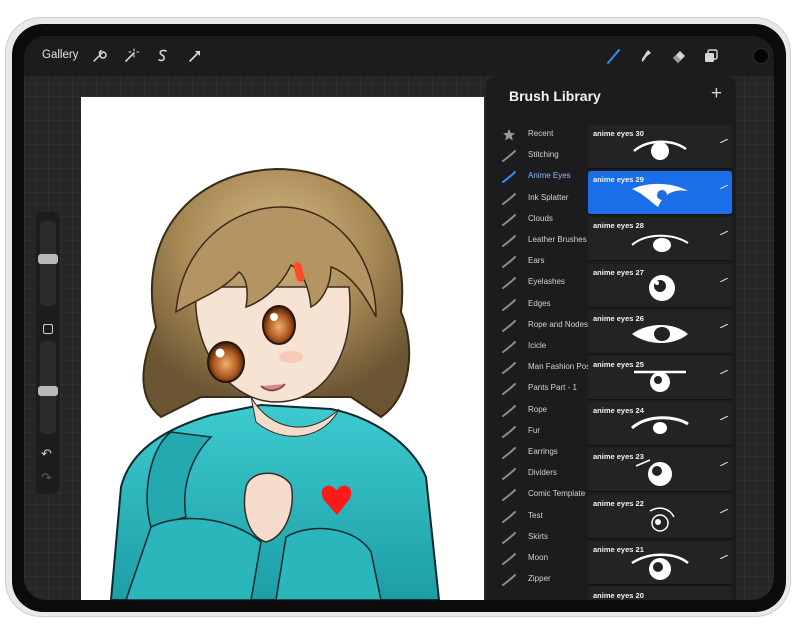 This screenshot has width=794, height=631. I want to click on left-sidebar: ↶ ↷, so click(48, 353).